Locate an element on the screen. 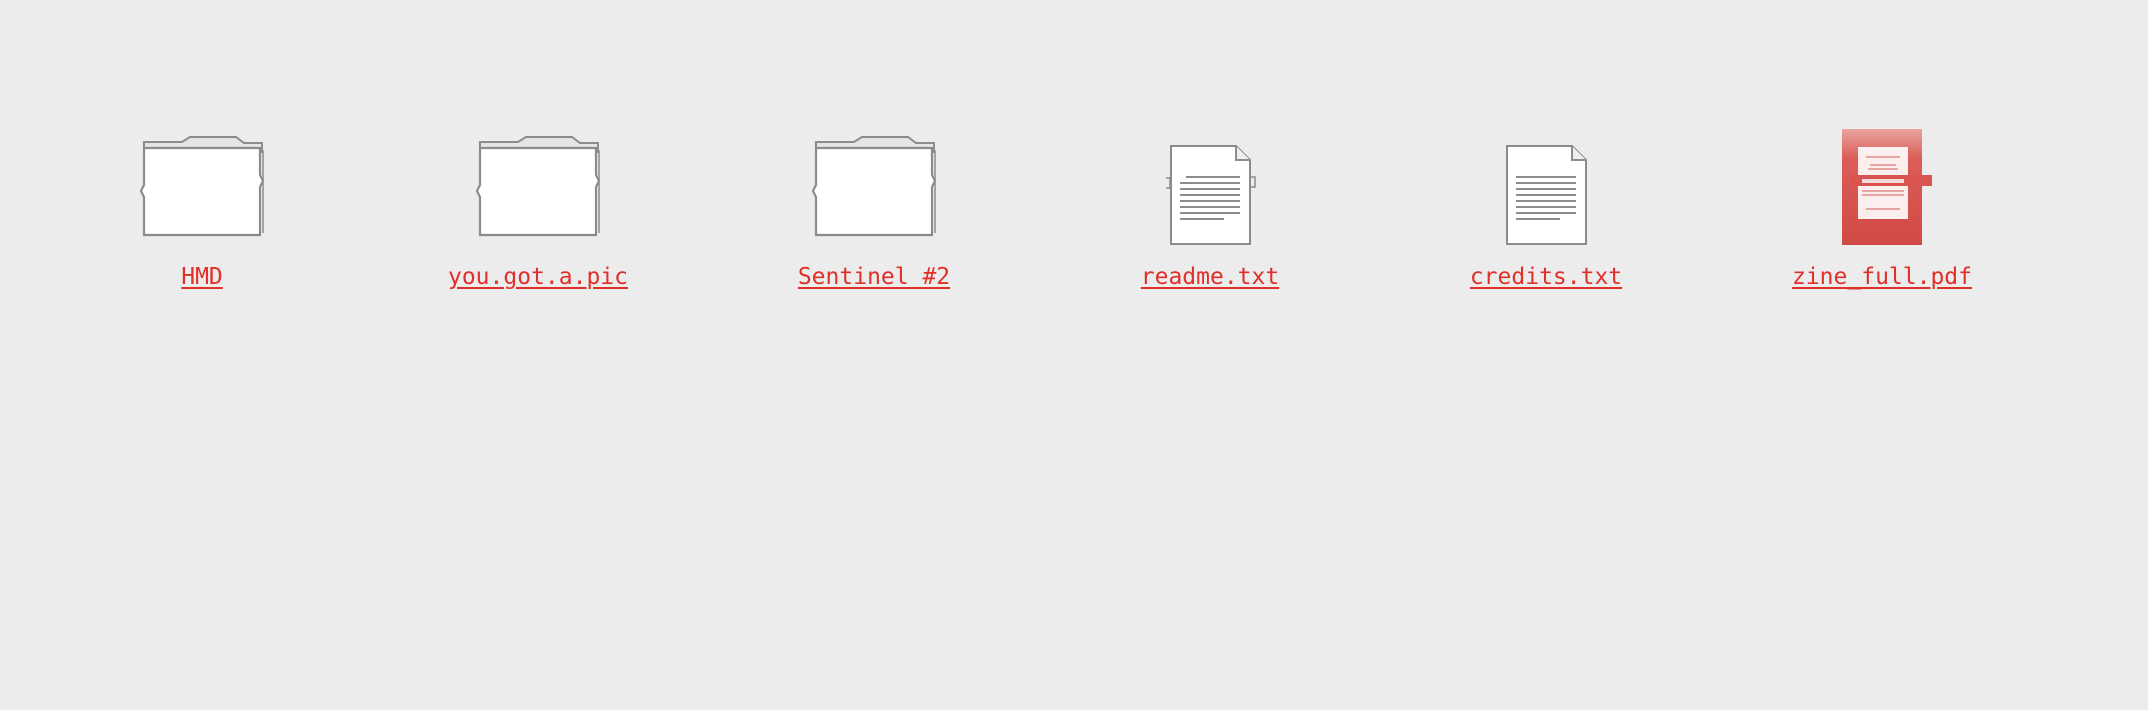  file-item-zine-full: zine_full.pdf is located at coordinates (1882, 207).